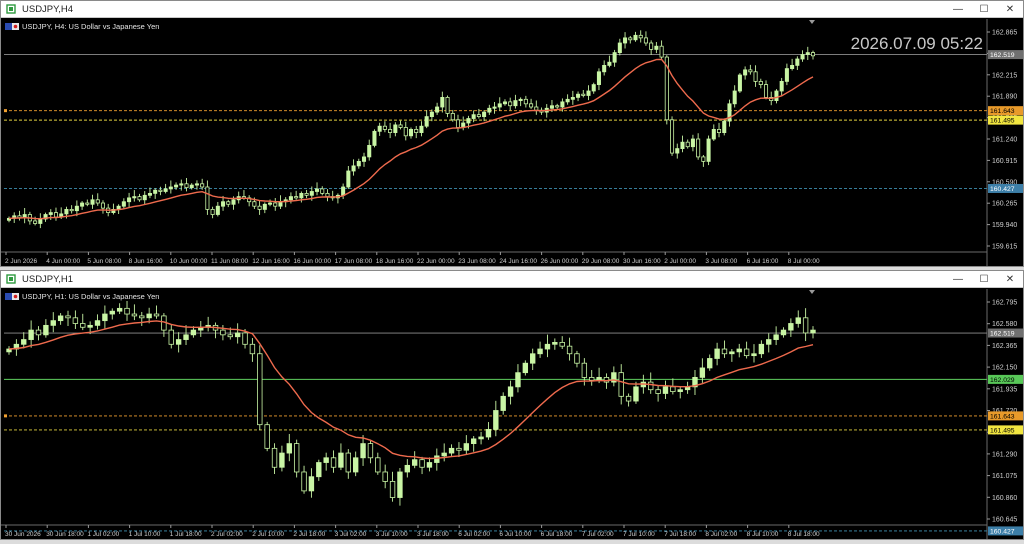 The image size is (1024, 544). I want to click on time-tick-label: 6 Jul 18:00, so click(557, 534).